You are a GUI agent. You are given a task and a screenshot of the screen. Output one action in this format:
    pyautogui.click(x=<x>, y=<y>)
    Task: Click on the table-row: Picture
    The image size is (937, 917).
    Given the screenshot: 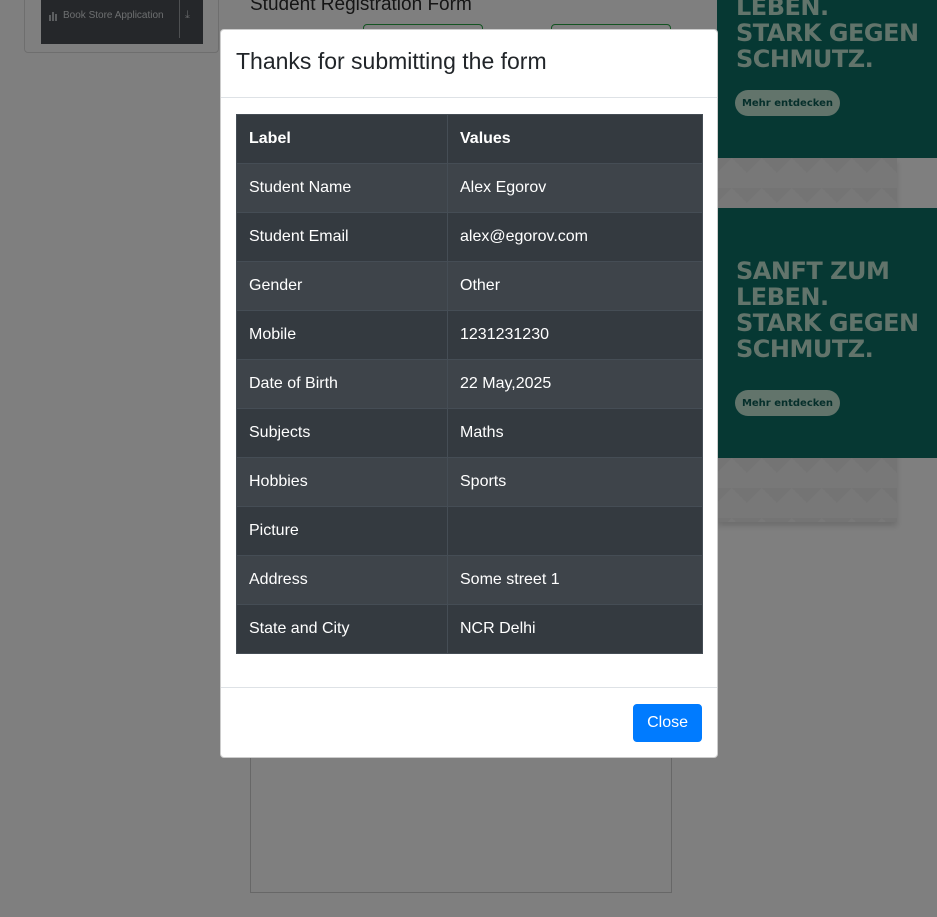 What is the action you would take?
    pyautogui.click(x=469, y=531)
    